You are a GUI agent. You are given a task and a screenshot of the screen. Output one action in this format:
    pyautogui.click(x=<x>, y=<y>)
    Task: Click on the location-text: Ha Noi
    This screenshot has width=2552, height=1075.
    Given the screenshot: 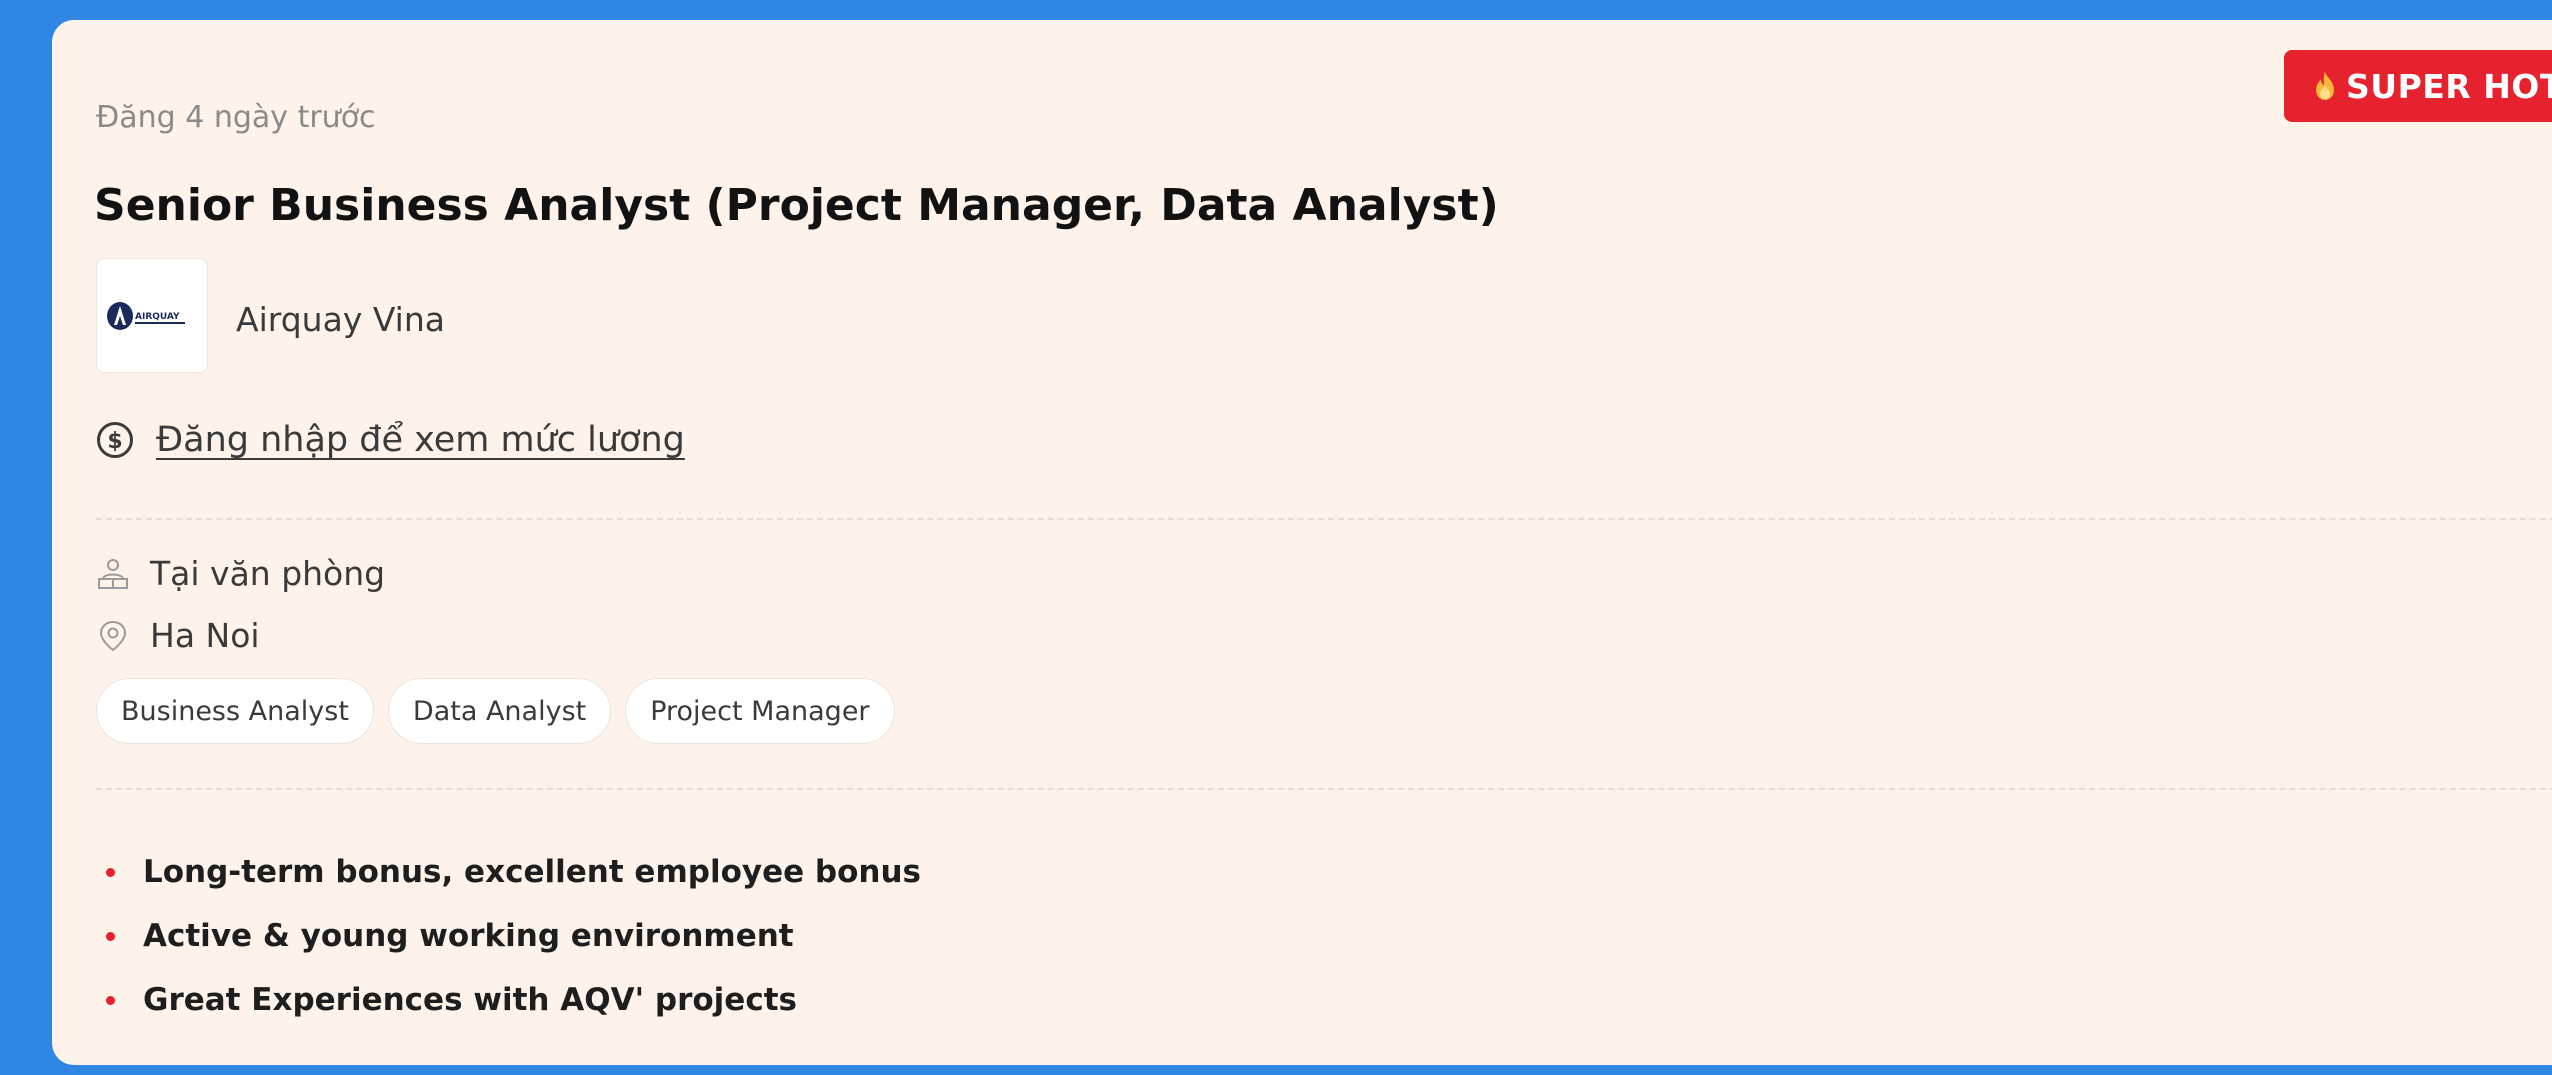 What is the action you would take?
    pyautogui.click(x=205, y=635)
    